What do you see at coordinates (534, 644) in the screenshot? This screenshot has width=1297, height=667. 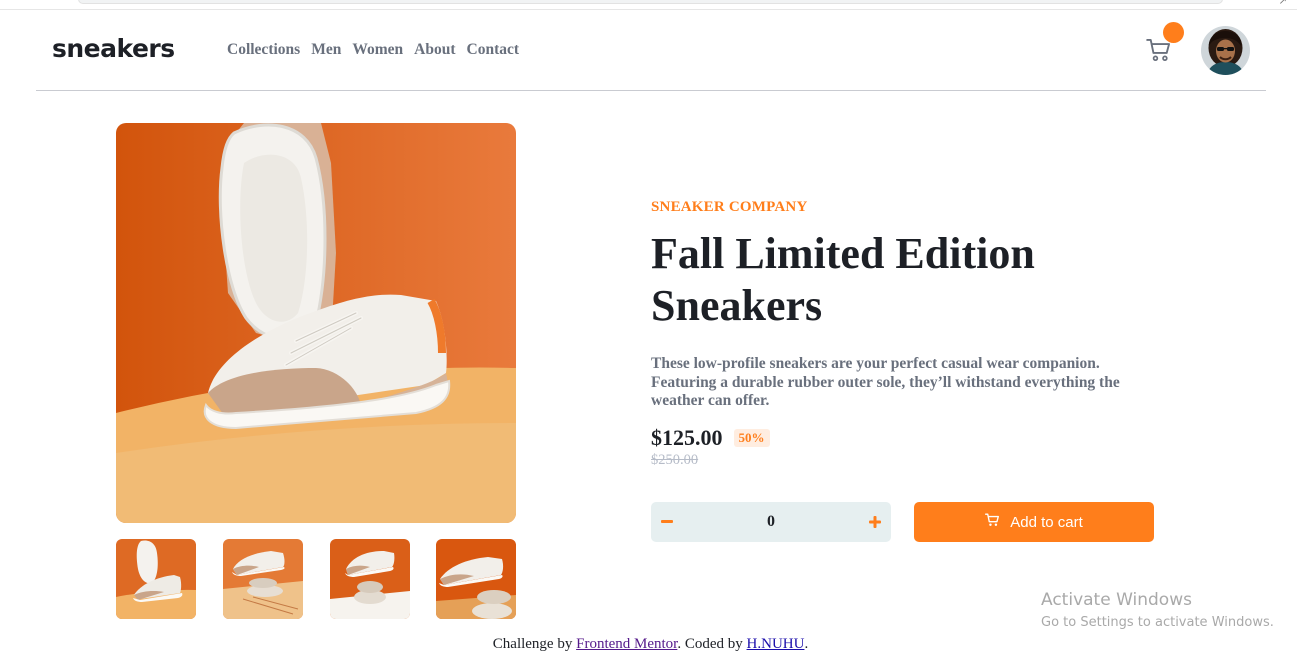 I see `attribution-prefix: Challenge by` at bounding box center [534, 644].